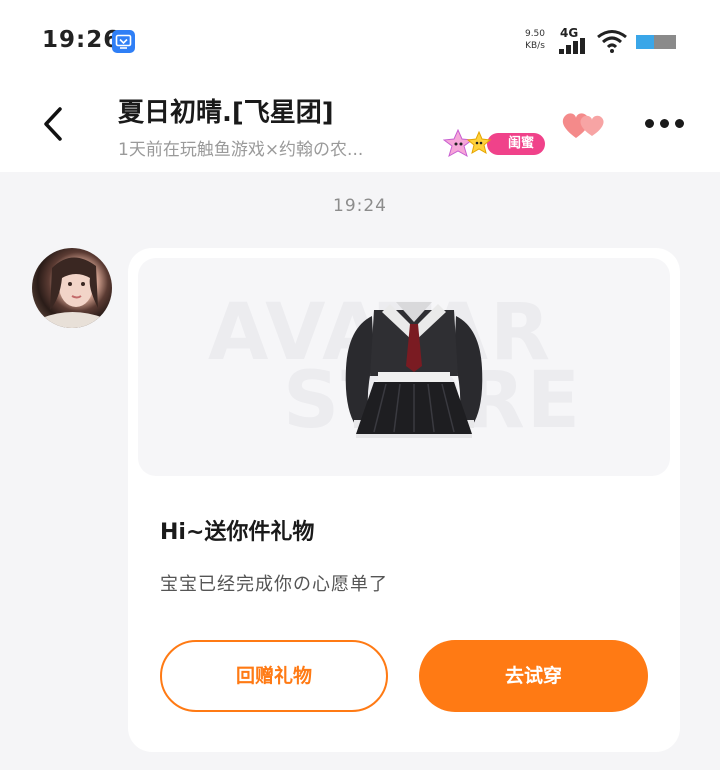 The width and height of the screenshot is (720, 770). I want to click on back-icon, so click(55, 124).